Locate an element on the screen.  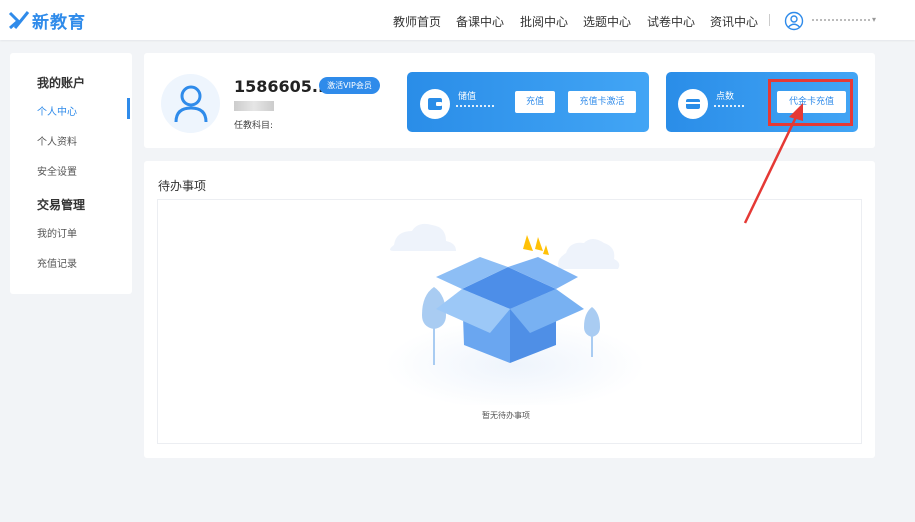
card-activate-button: 充值卡激活 is located at coordinates (602, 102).